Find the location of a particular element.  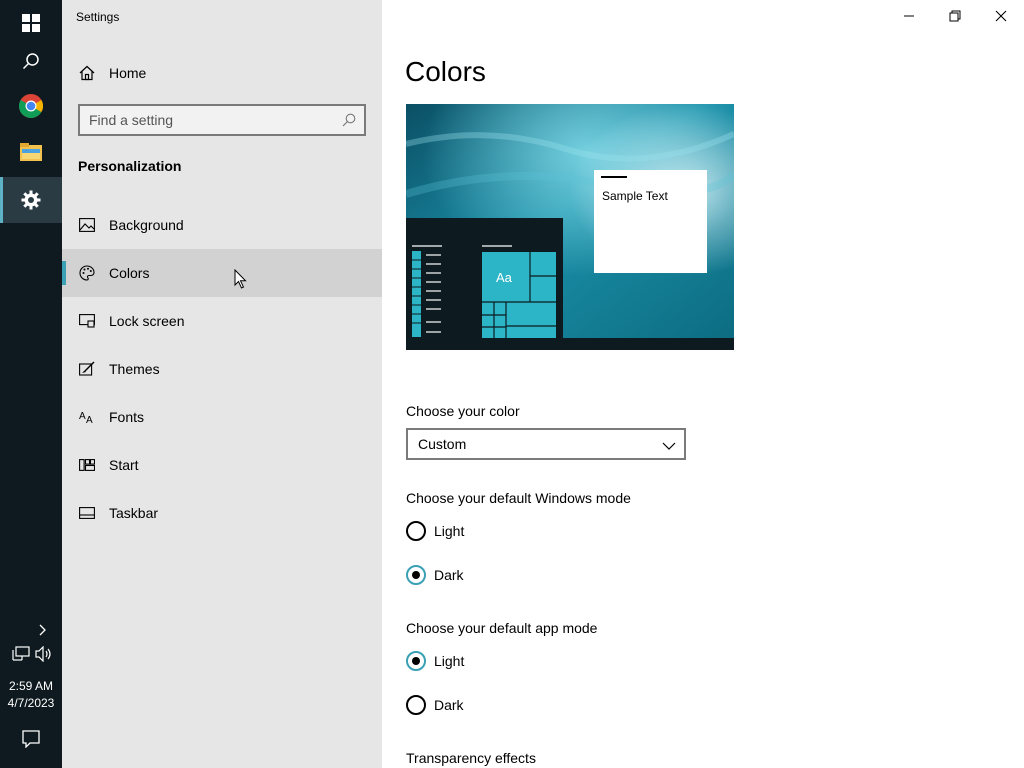

sidebar-item-label: Fonts is located at coordinates (127, 417).